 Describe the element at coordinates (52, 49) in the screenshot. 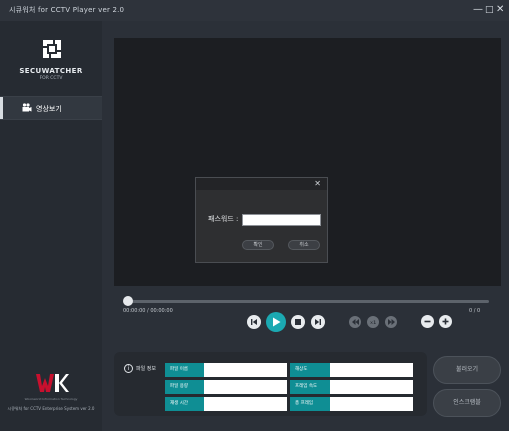

I see `secuwatcher-logo-icon` at that location.